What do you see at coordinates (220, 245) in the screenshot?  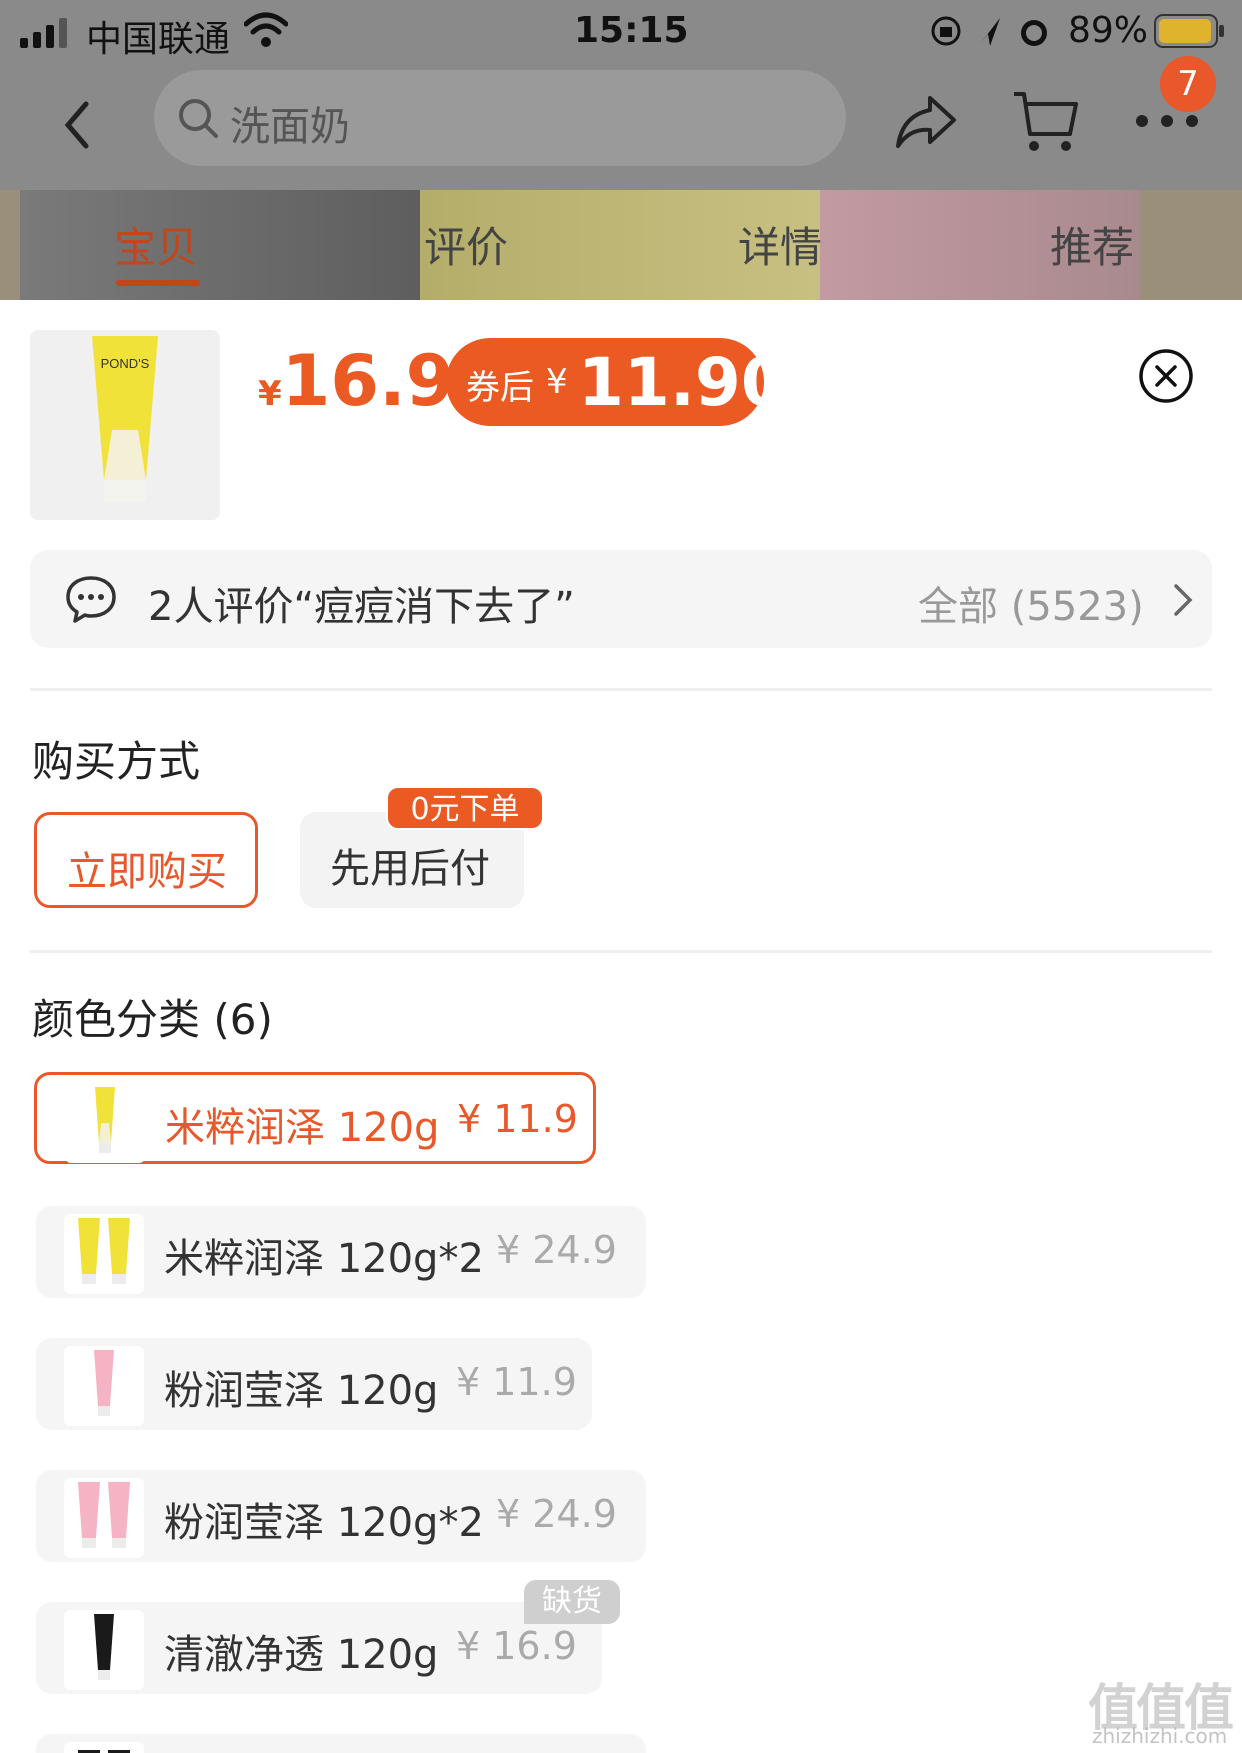 I see `banner-image` at bounding box center [220, 245].